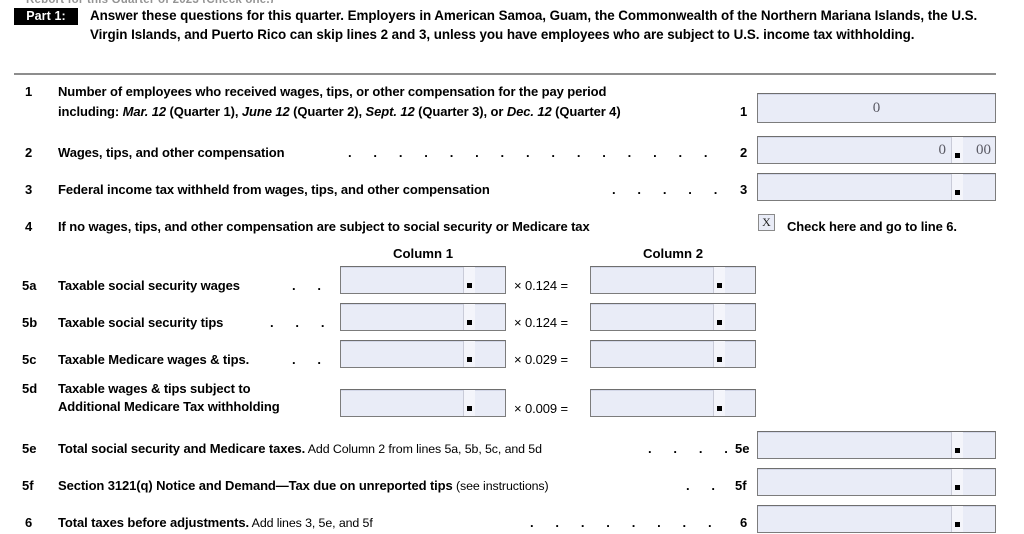  Describe the element at coordinates (302, 323) in the screenshot. I see `line-5b-leader: . . .` at that location.